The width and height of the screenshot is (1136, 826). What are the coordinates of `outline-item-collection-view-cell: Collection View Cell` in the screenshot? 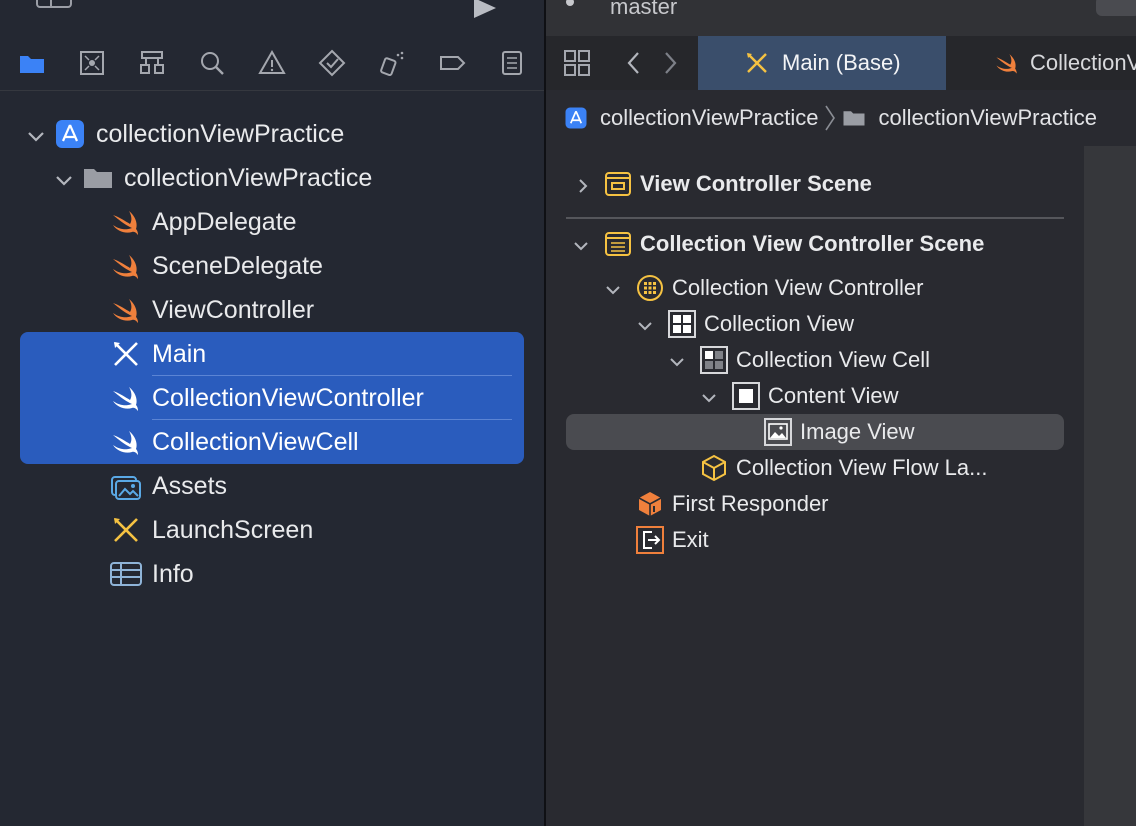 It's located at (815, 360).